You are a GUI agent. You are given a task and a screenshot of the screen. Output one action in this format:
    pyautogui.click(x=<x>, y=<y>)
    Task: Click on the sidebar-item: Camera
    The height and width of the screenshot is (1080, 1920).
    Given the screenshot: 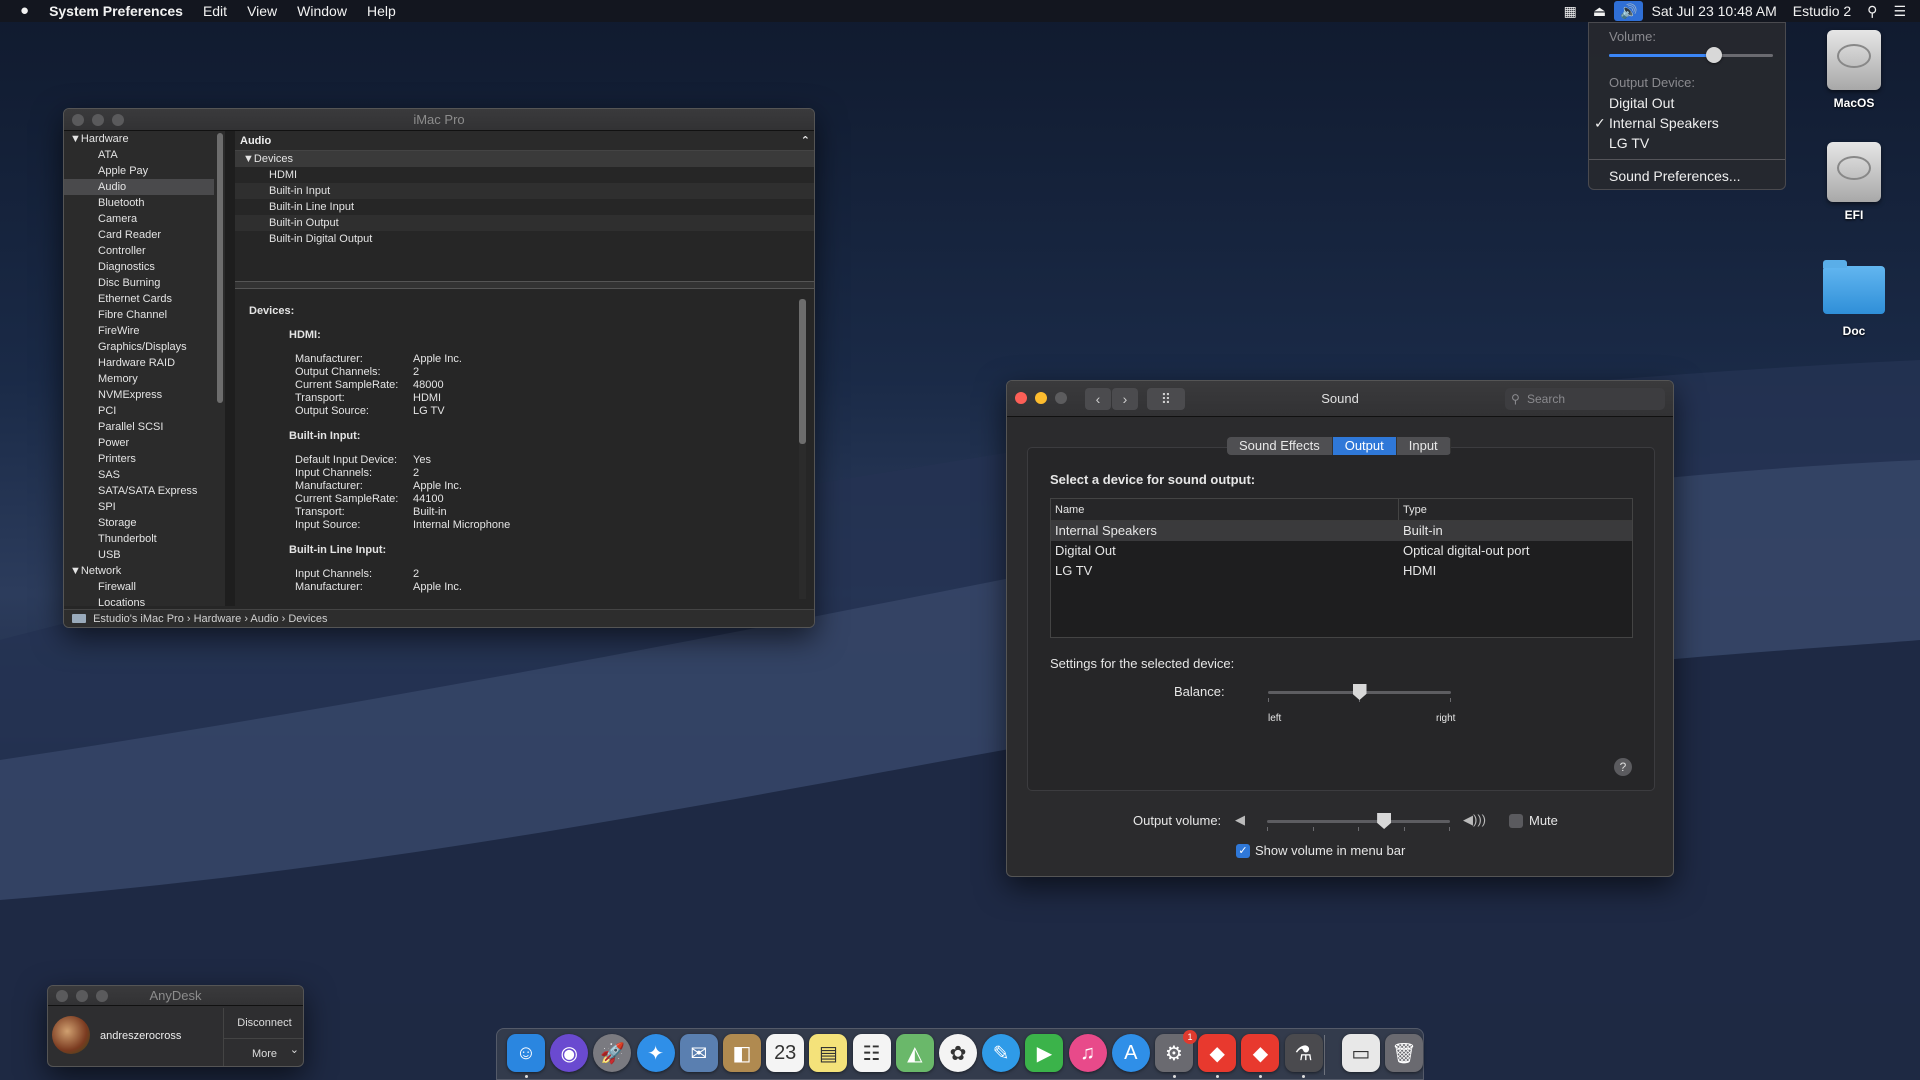 What is the action you would take?
    pyautogui.click(x=144, y=219)
    